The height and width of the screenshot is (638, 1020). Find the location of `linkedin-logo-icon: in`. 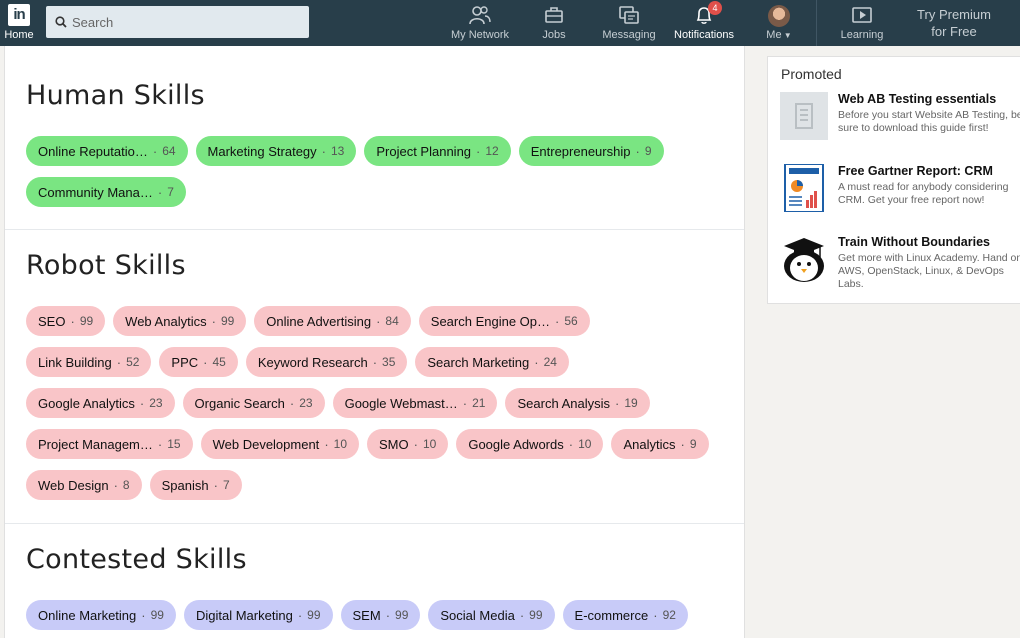

linkedin-logo-icon: in is located at coordinates (19, 15).